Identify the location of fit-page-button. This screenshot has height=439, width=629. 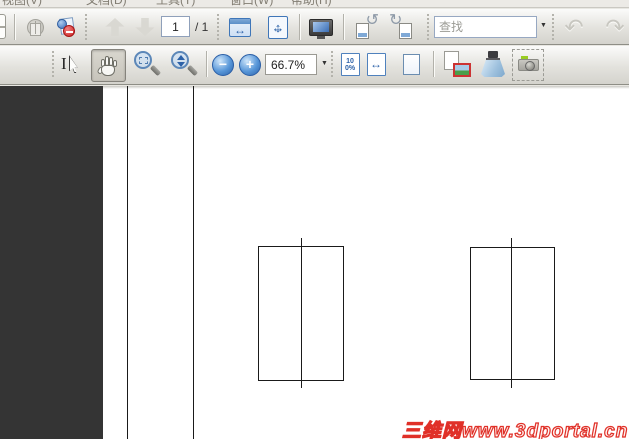
(411, 64).